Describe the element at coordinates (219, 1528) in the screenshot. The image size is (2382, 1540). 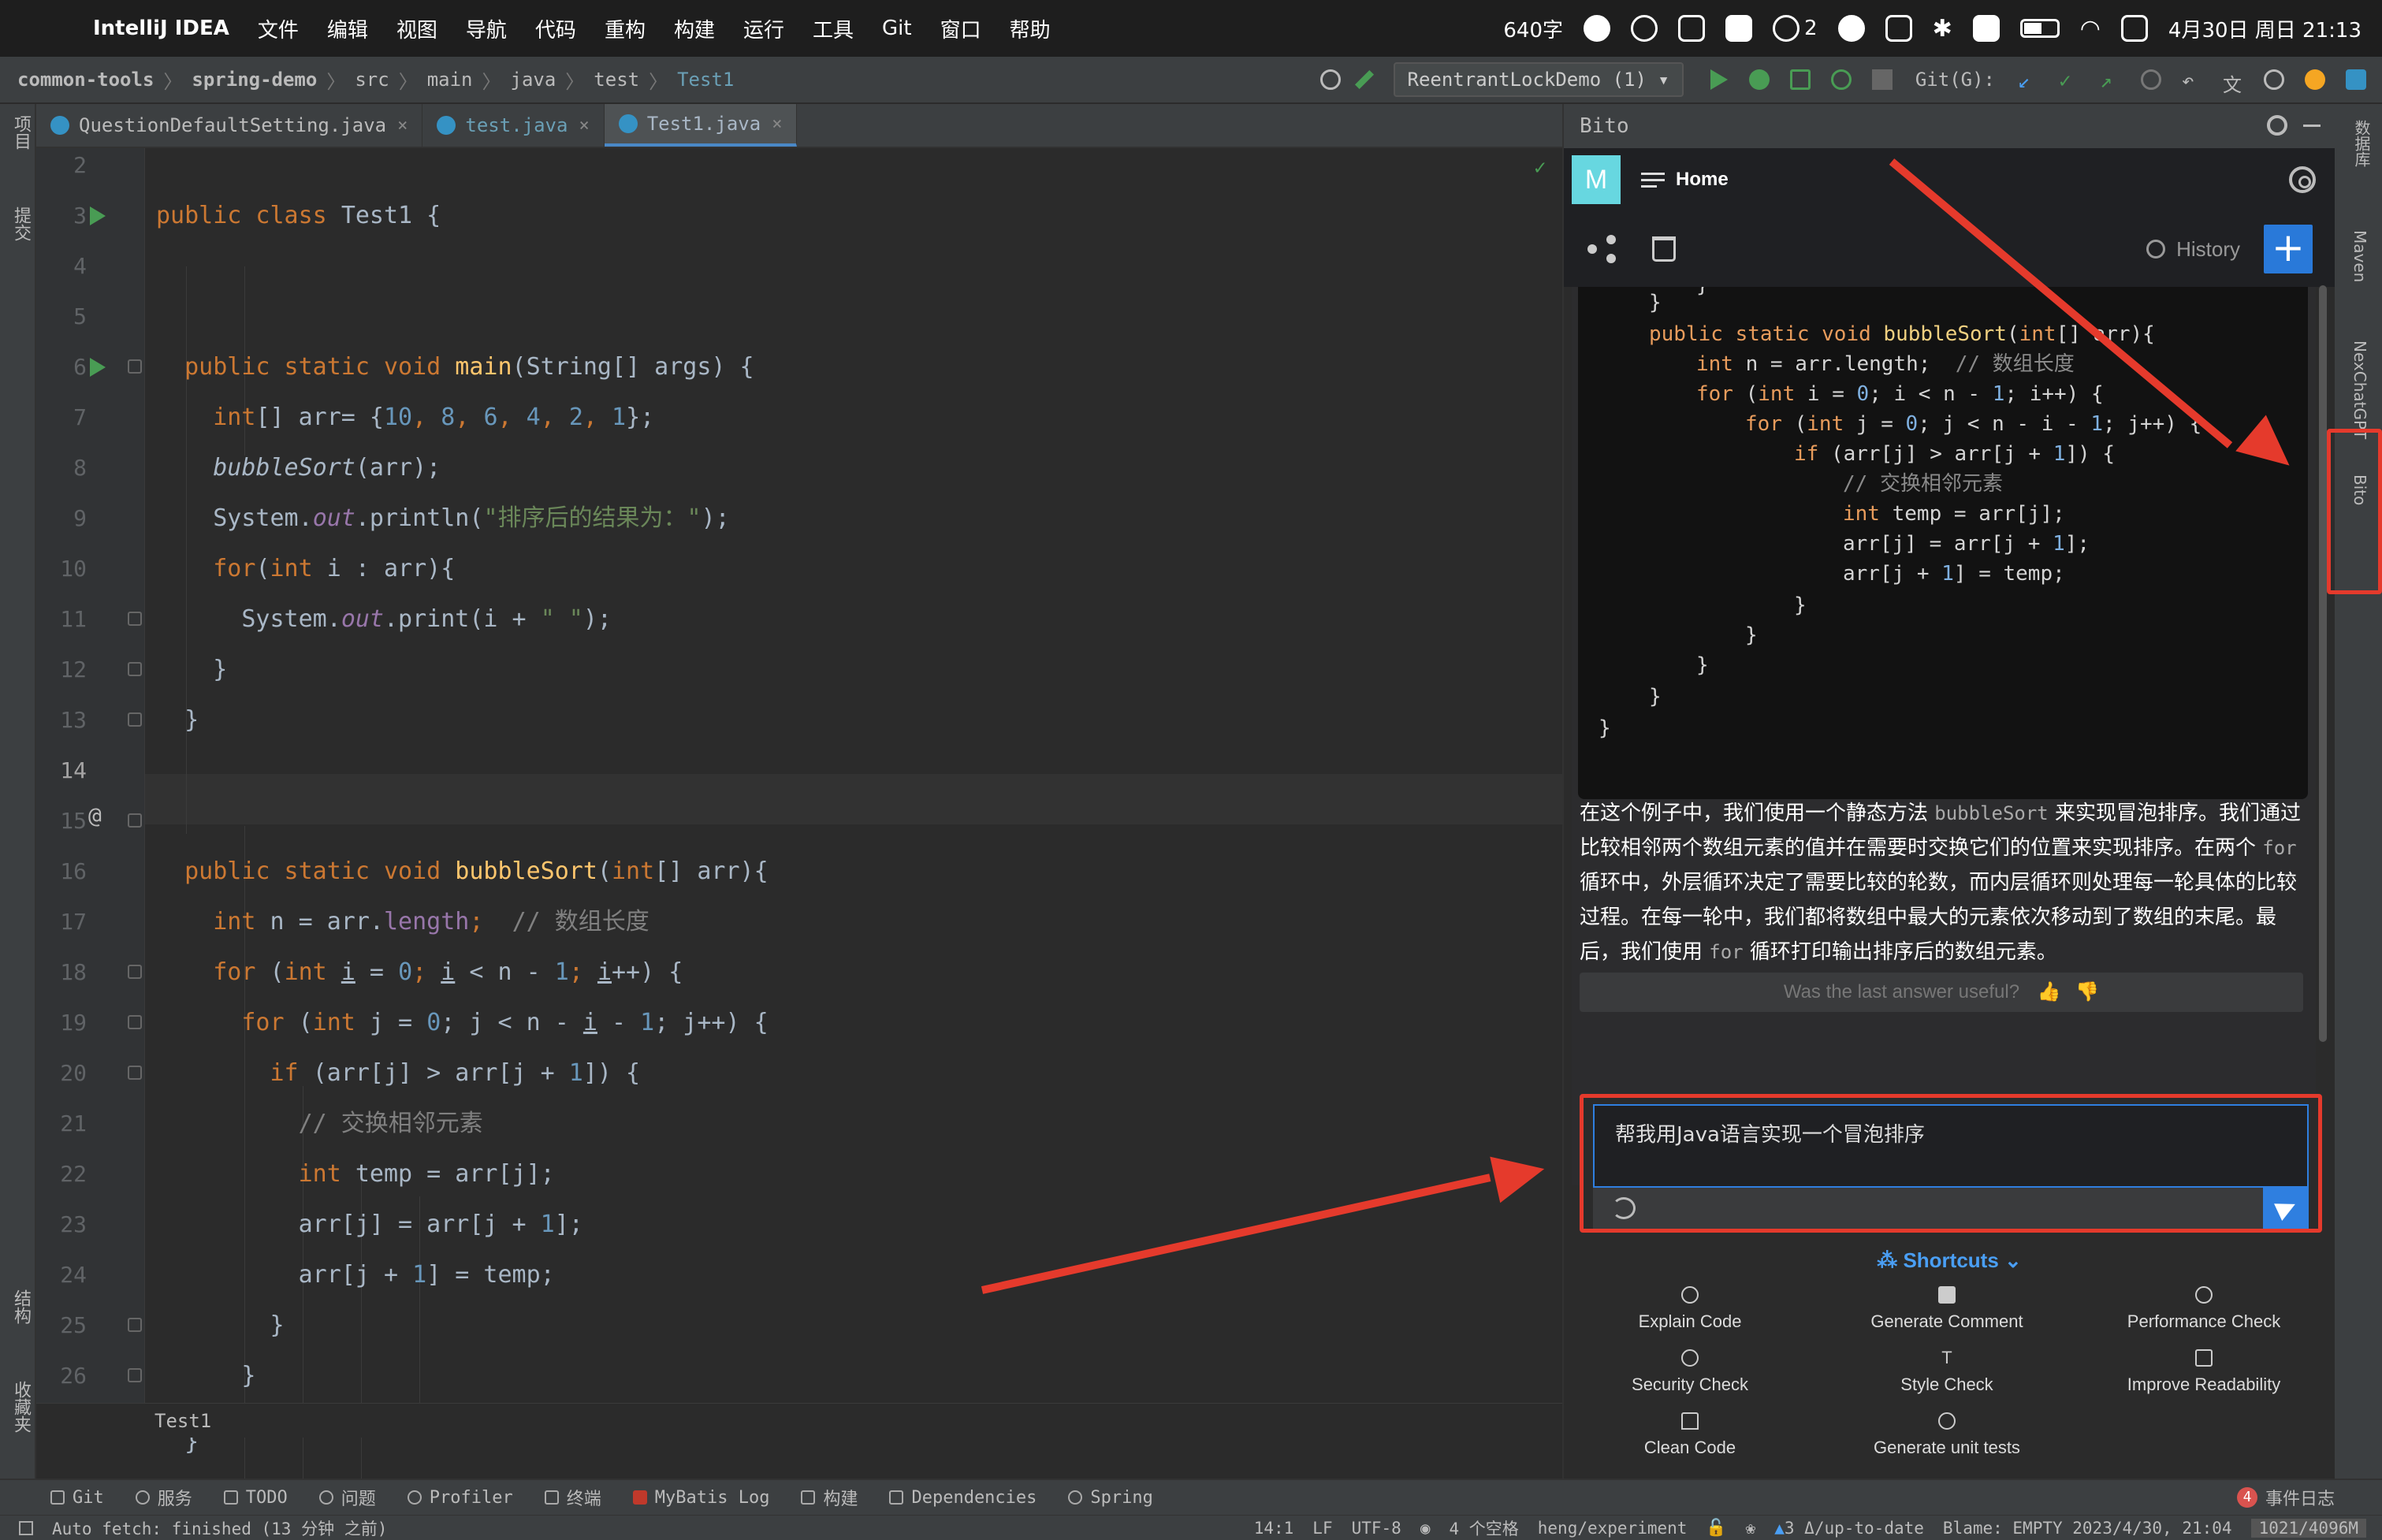
I see `status-message: Auto fetch: finished (13 分钟 之前)` at that location.